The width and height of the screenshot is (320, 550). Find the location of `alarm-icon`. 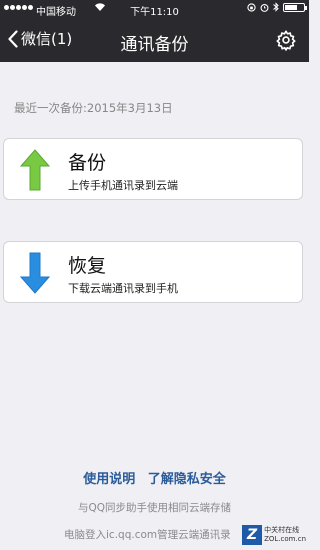

alarm-icon is located at coordinates (264, 7).